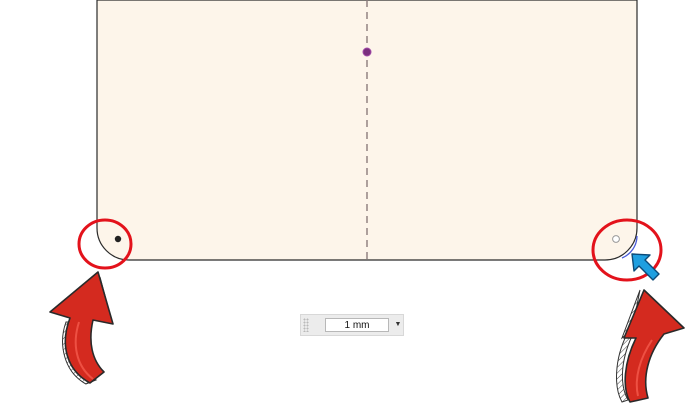 The width and height of the screenshot is (689, 417). Describe the element at coordinates (616, 239) in the screenshot. I see `right-fillet-point` at that location.